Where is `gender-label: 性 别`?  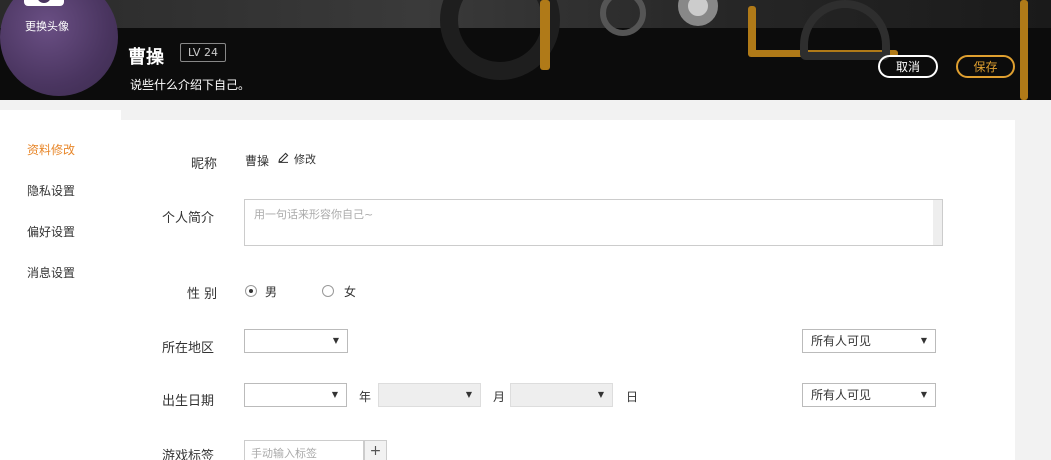
gender-label: 性 别 is located at coordinates (202, 294).